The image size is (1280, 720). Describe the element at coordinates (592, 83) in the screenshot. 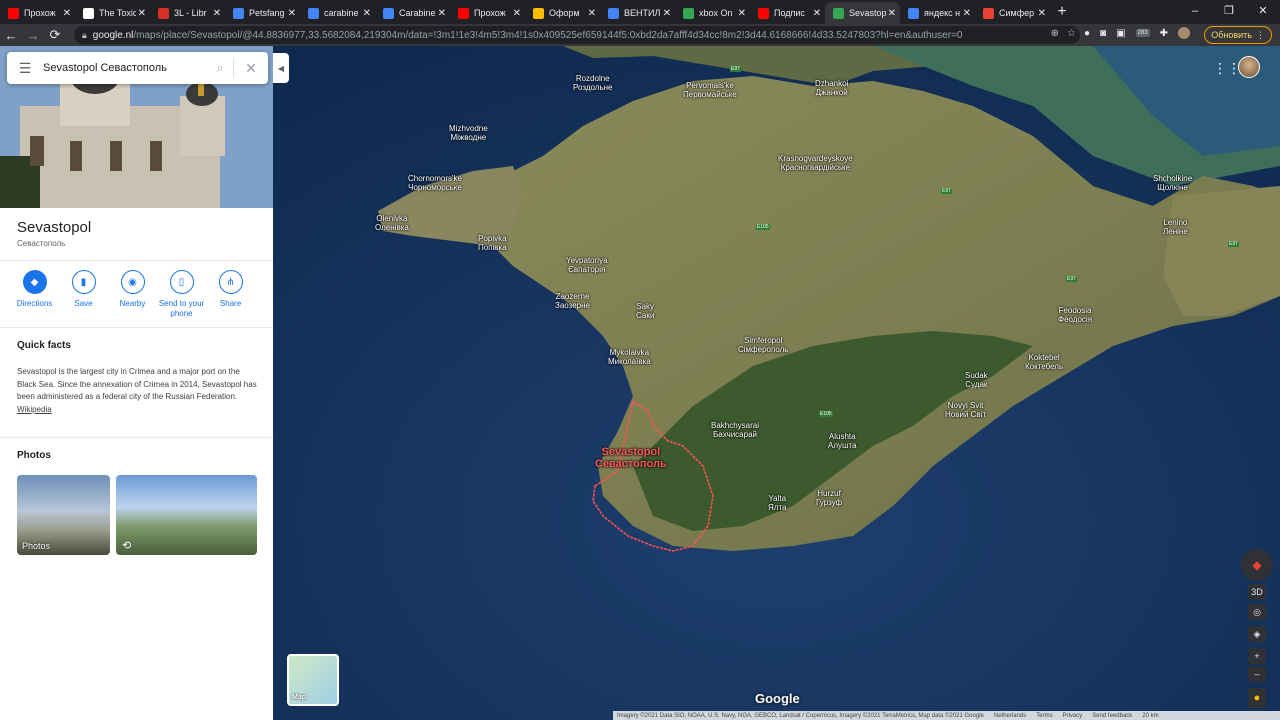

I see `map-place-label: Rozdolne Роздольне` at that location.